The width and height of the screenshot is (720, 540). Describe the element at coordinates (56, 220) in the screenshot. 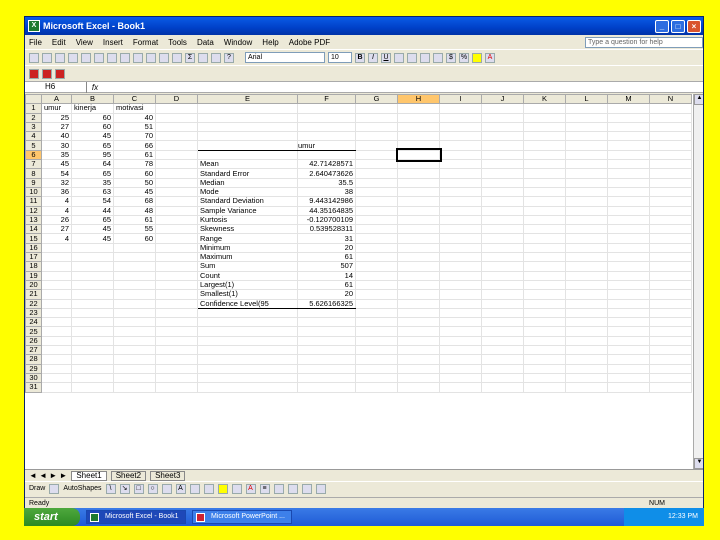

I see `cell-a13: 26` at that location.